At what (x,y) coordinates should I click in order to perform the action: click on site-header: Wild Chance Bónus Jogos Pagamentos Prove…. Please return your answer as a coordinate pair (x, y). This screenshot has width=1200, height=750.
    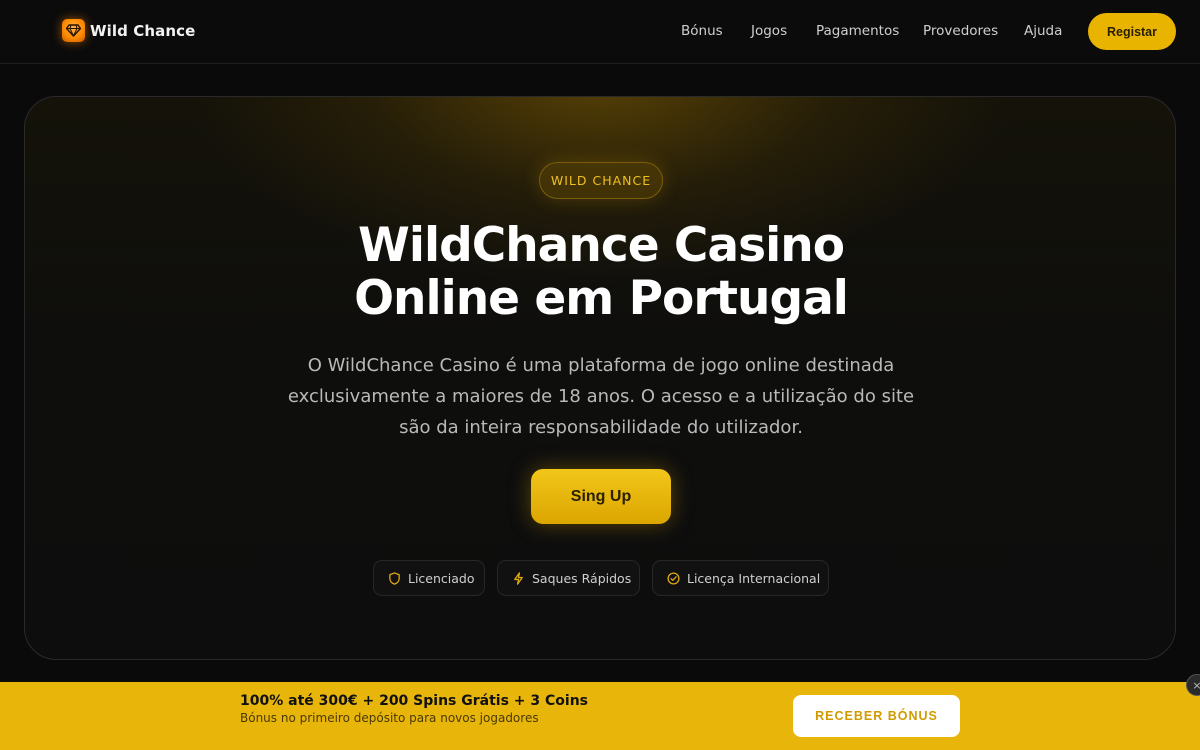
    Looking at the image, I should click on (600, 32).